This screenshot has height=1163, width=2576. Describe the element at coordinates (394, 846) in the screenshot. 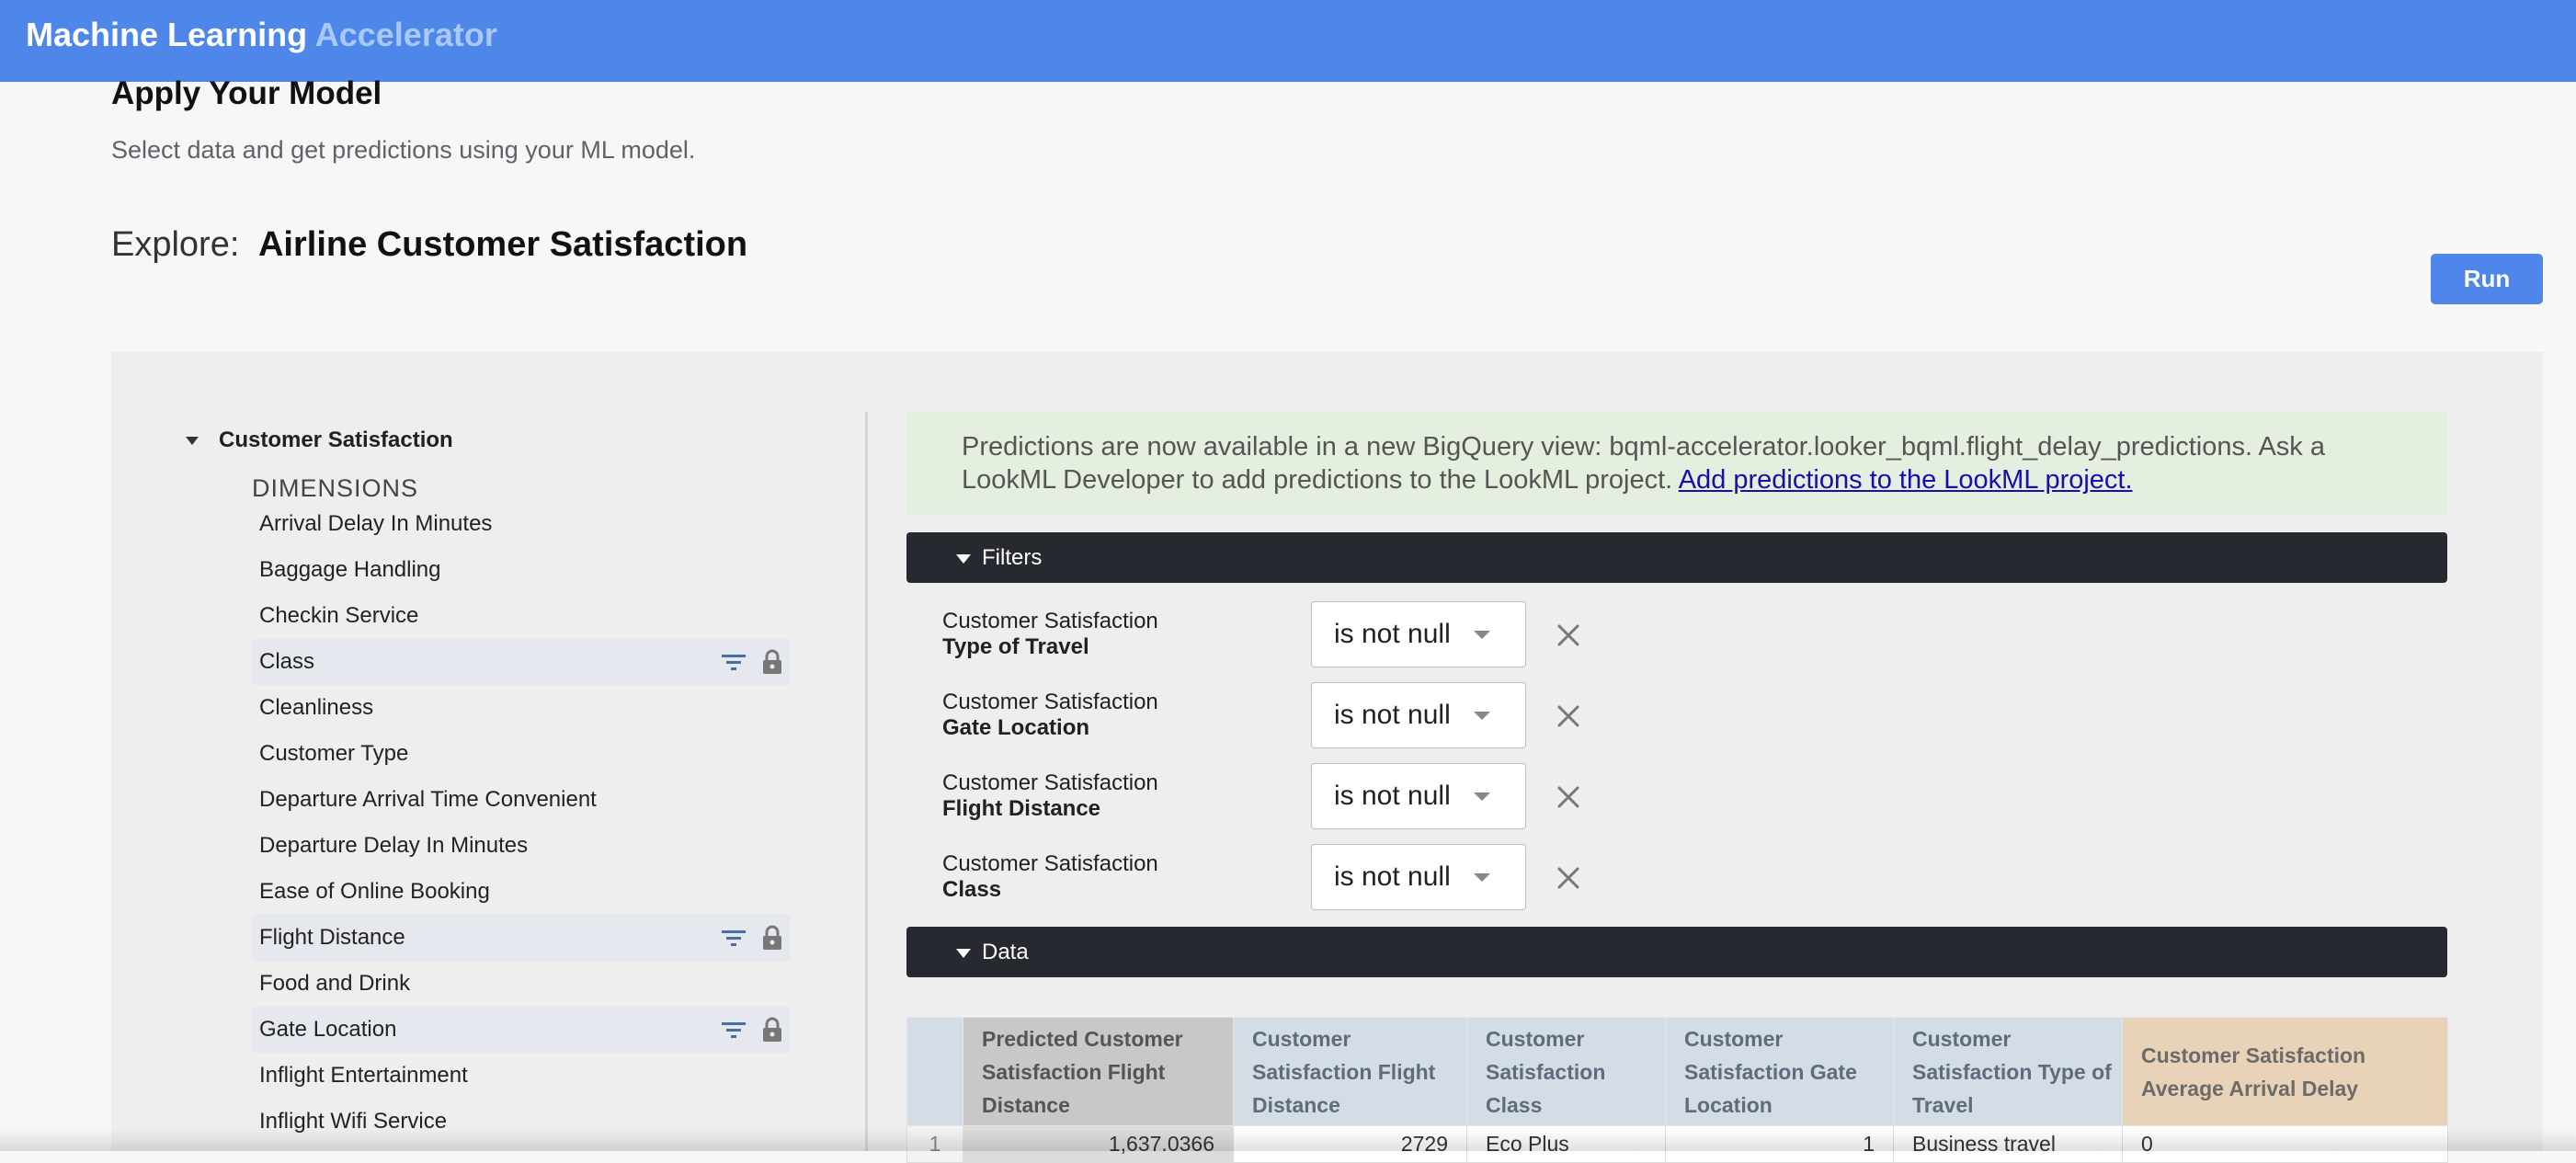

I see `field-label: Departure Delay In Minutes` at that location.